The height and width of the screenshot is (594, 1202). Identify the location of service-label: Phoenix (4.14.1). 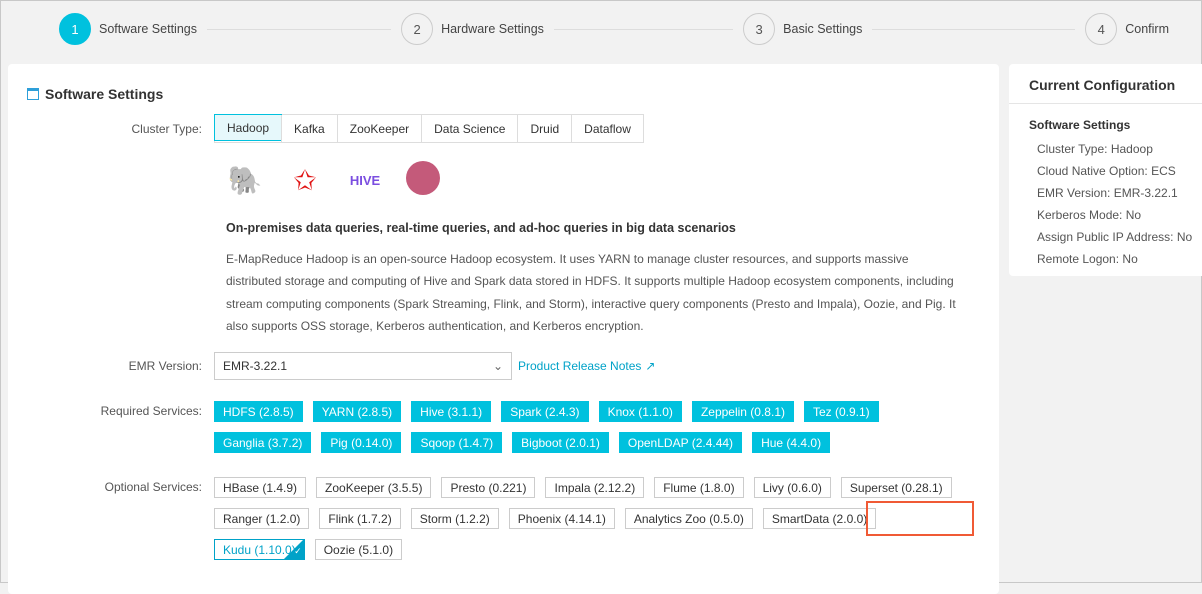
(561, 518).